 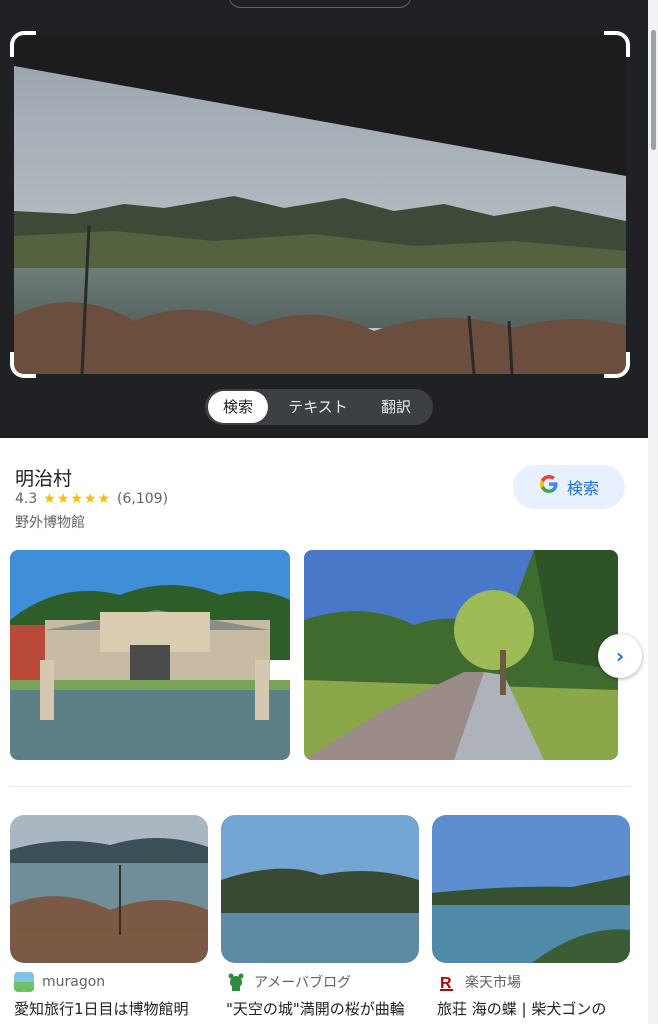 I want to click on rating-value: 4.3, so click(x=26, y=499).